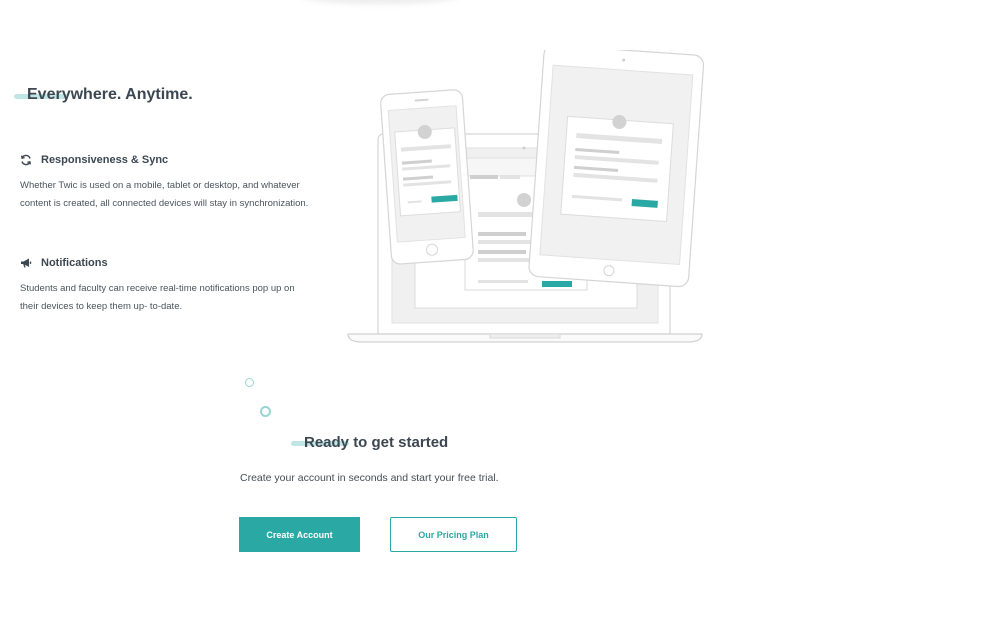 The image size is (1001, 628). Describe the element at coordinates (427, 177) in the screenshot. I see `phone-illustration` at that location.